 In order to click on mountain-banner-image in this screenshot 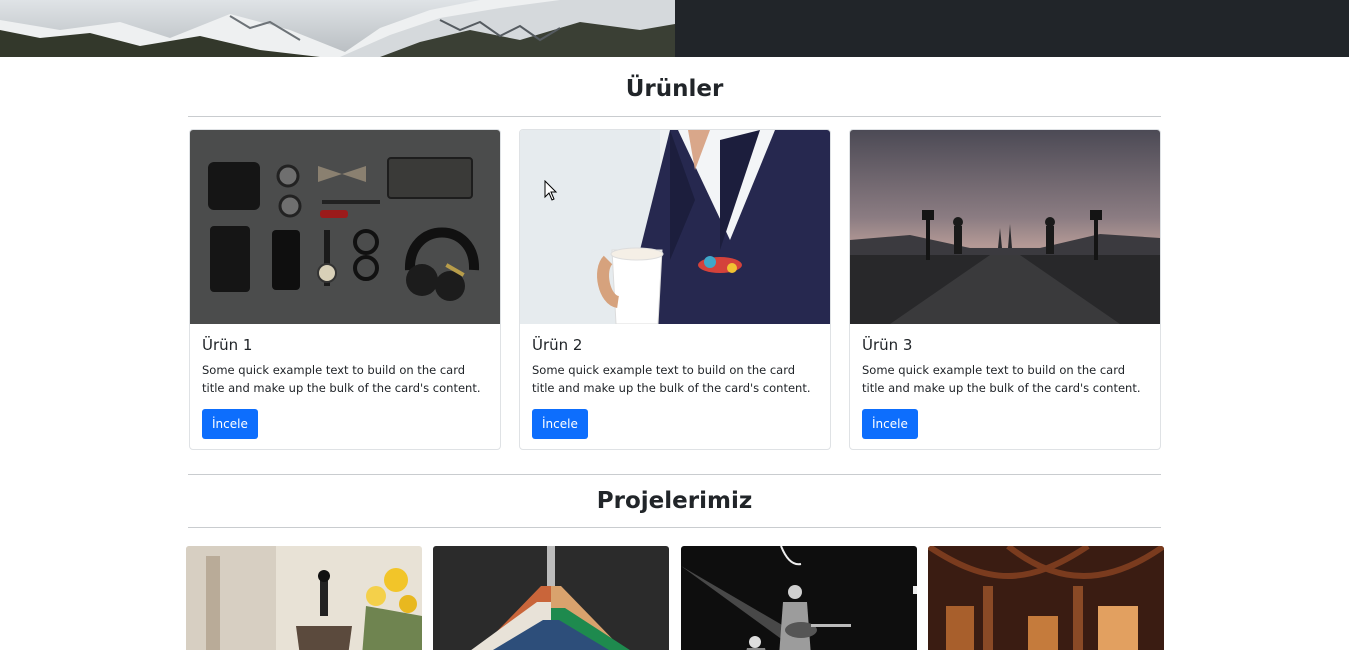, I will do `click(337, 28)`.